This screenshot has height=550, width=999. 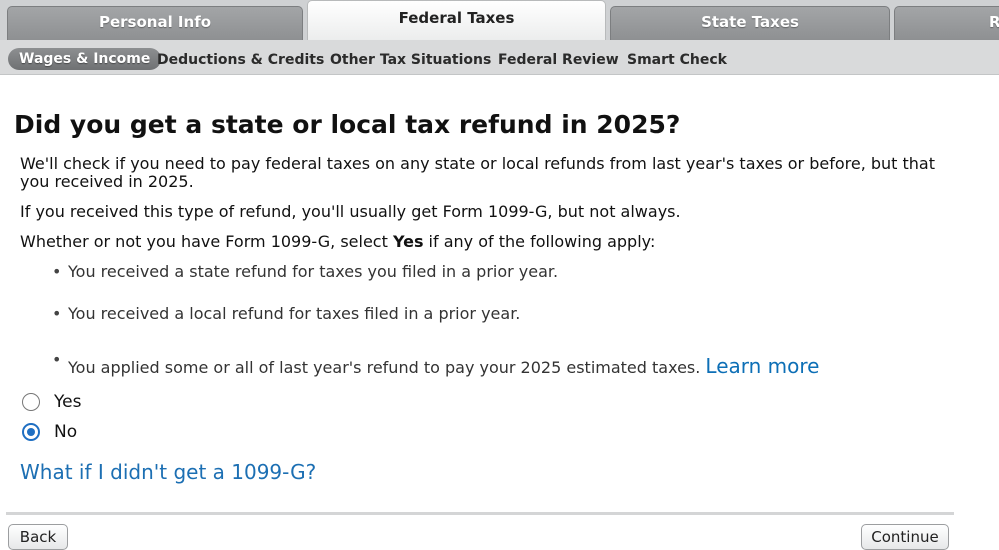 What do you see at coordinates (68, 402) in the screenshot?
I see `yes-label: Yes` at bounding box center [68, 402].